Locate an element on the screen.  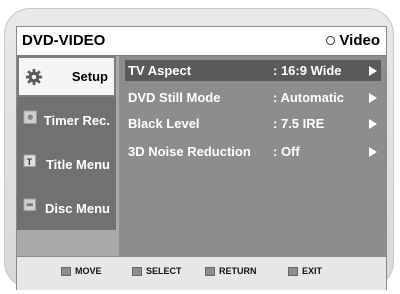
return-key-icon is located at coordinates (210, 271).